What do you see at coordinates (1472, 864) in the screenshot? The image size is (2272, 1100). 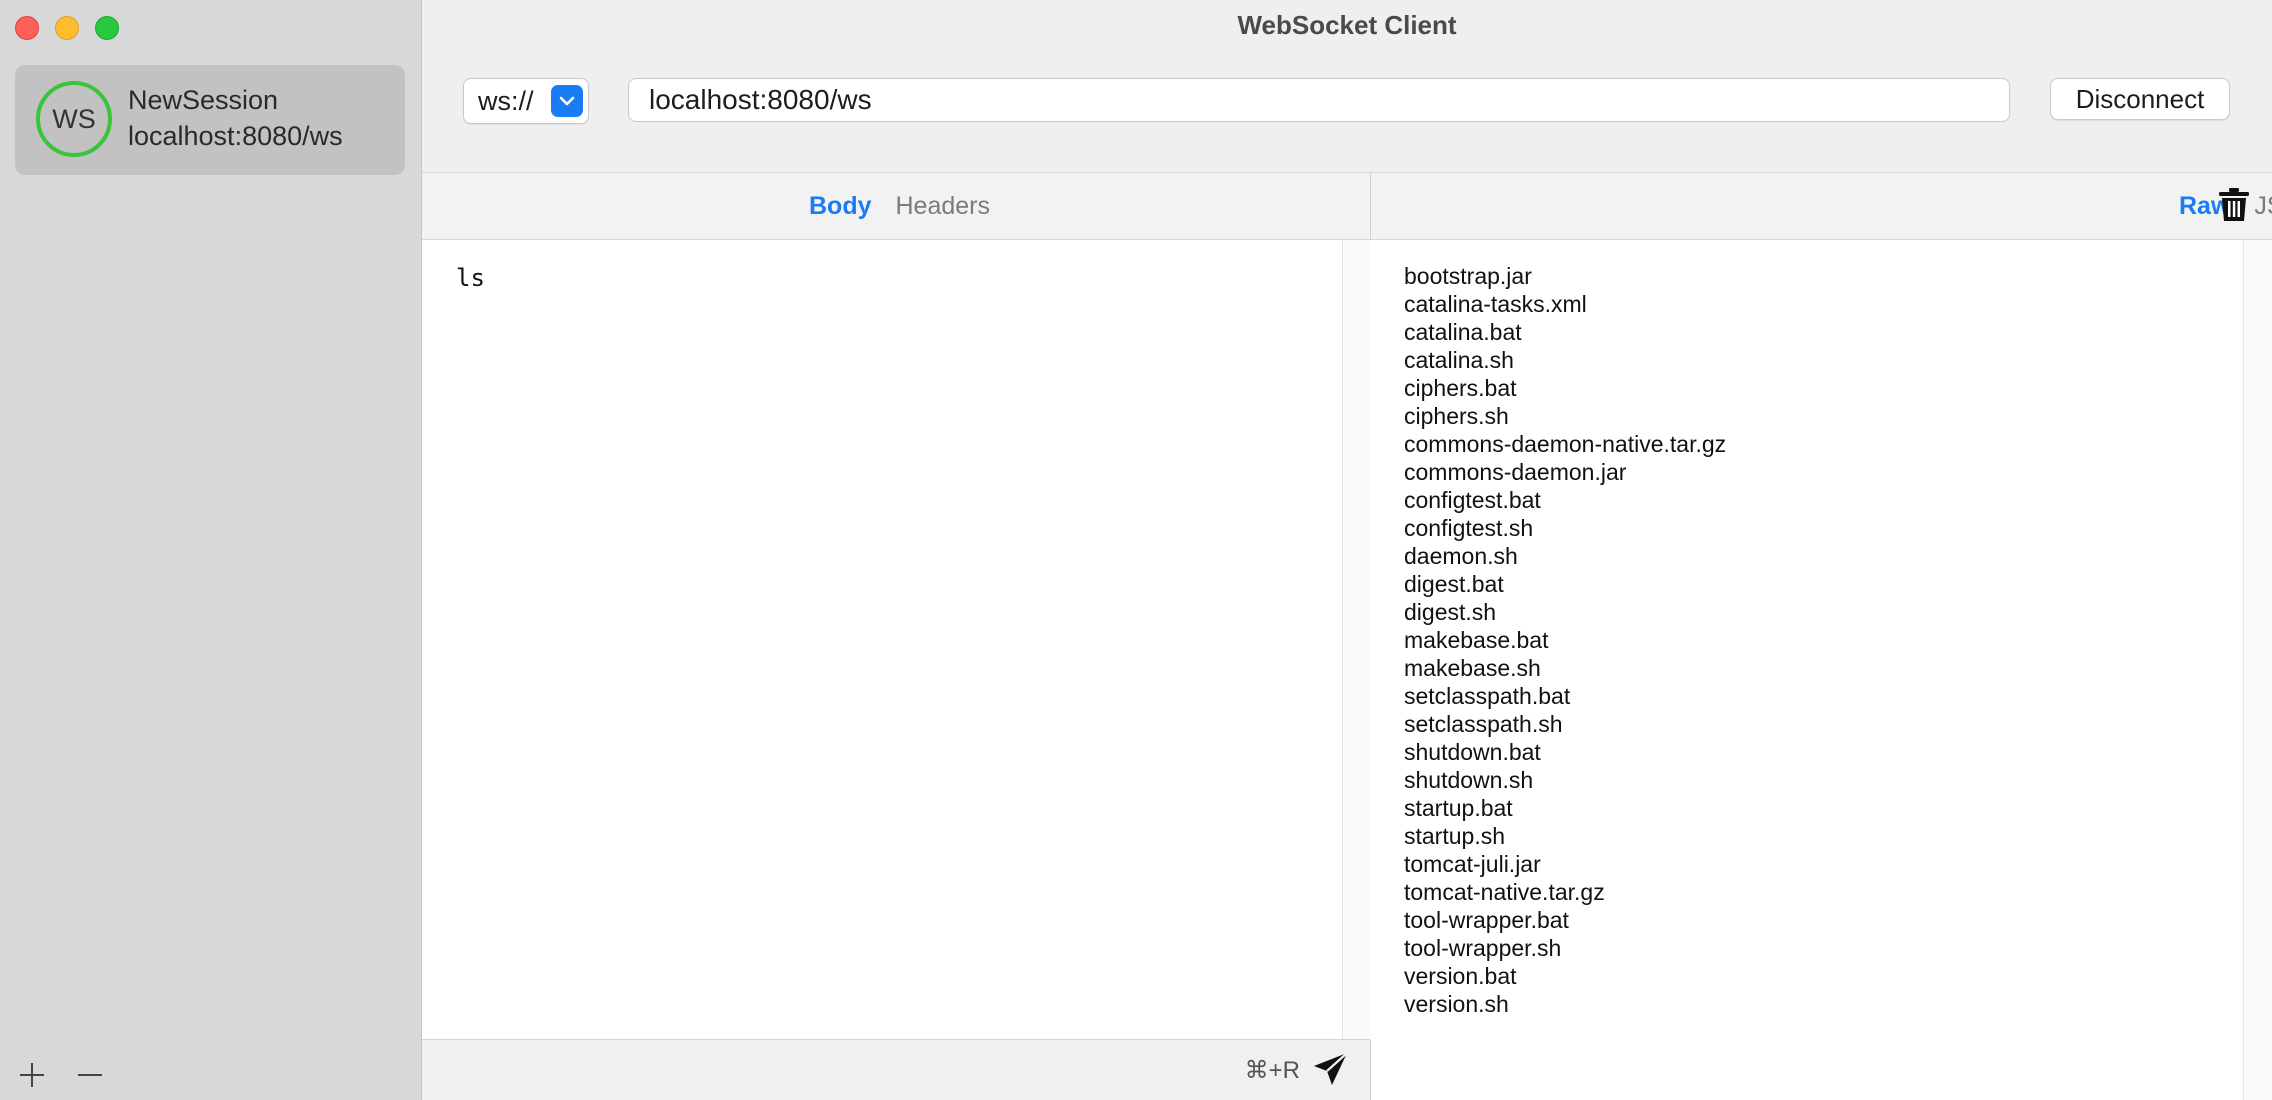 I see `response-line: tomcat-juli.jar` at bounding box center [1472, 864].